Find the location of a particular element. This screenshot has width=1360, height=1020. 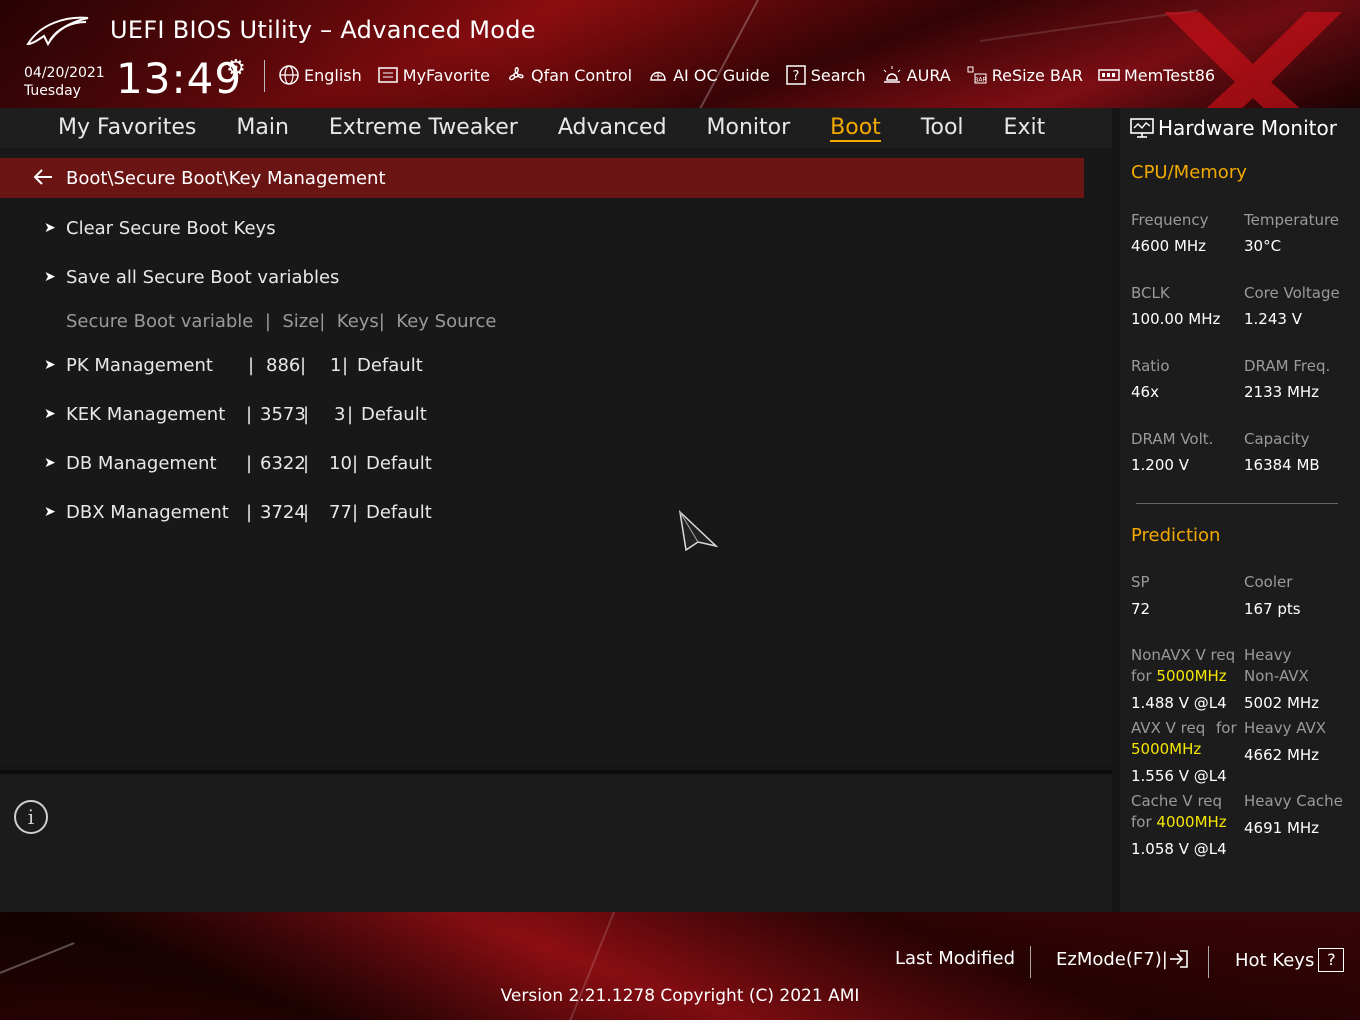

ezmode-button: EzMode(F7)| is located at coordinates (1123, 959).